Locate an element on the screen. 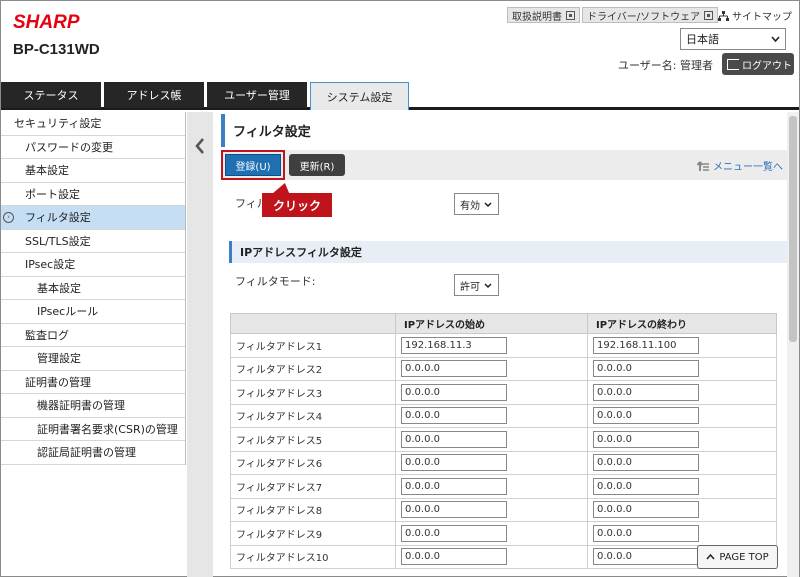  table-cell: 192.168.11.3 is located at coordinates (491, 345).